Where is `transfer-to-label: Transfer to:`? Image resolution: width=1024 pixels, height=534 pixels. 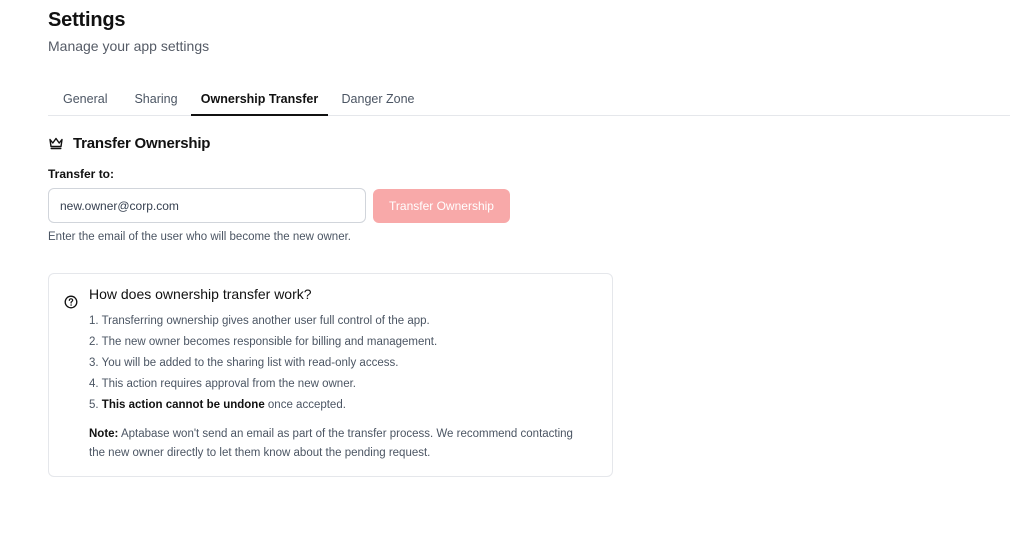 transfer-to-label: Transfer to: is located at coordinates (81, 174).